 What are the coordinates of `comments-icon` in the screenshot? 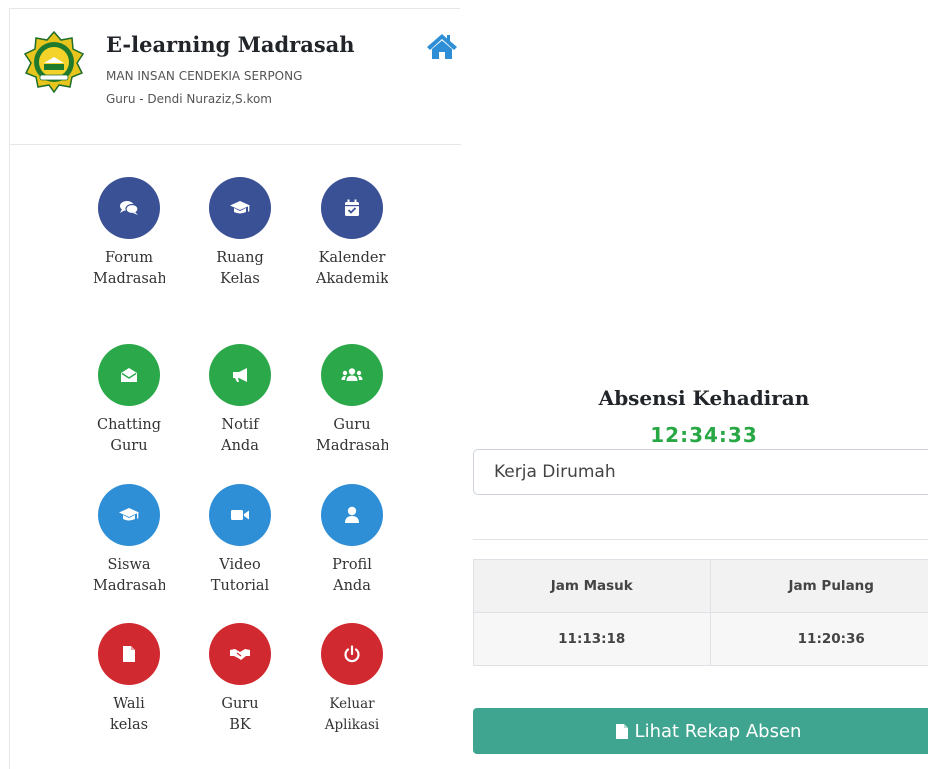 It's located at (129, 208).